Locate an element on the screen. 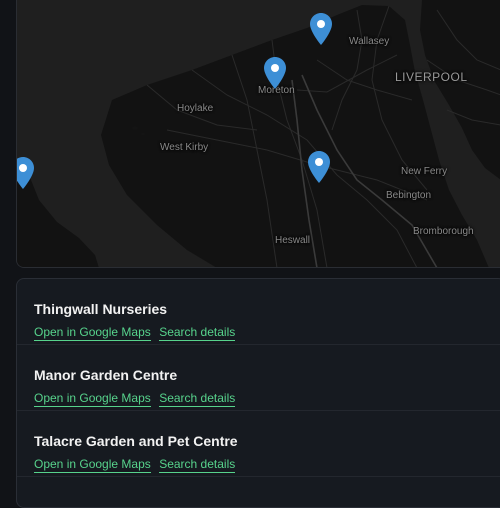 The height and width of the screenshot is (508, 500). place-label-liverpool: LIVERPOOL is located at coordinates (431, 77).